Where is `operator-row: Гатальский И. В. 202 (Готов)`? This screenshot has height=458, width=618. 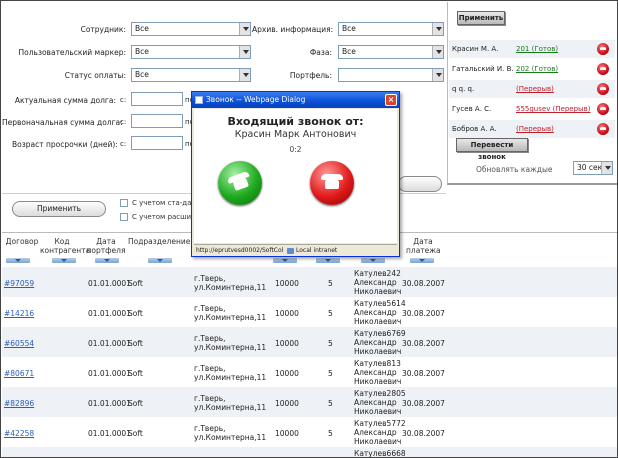
operator-row: Гатальский И. В. 202 (Готов) is located at coordinates (532, 69).